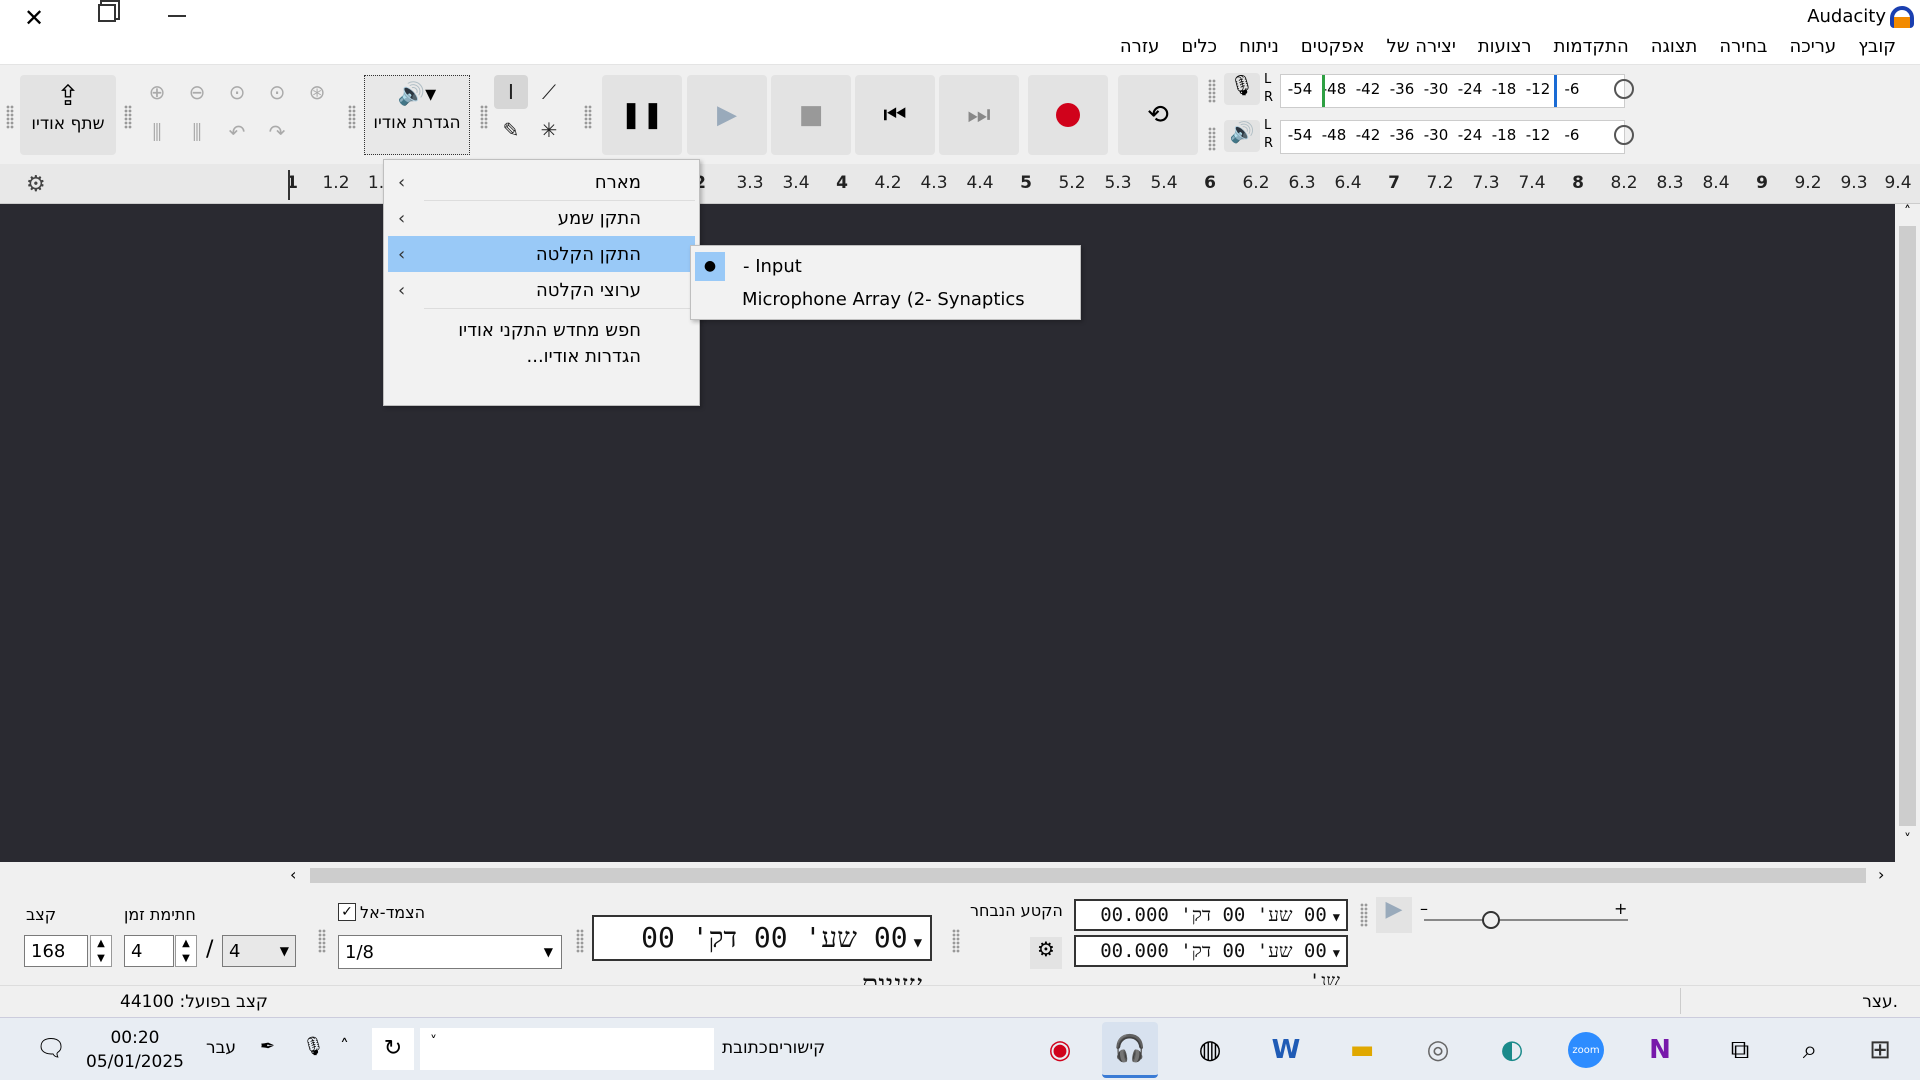 The height and width of the screenshot is (1080, 1920). Describe the element at coordinates (51, 1048) in the screenshot. I see `notification-icon: 🗨` at that location.